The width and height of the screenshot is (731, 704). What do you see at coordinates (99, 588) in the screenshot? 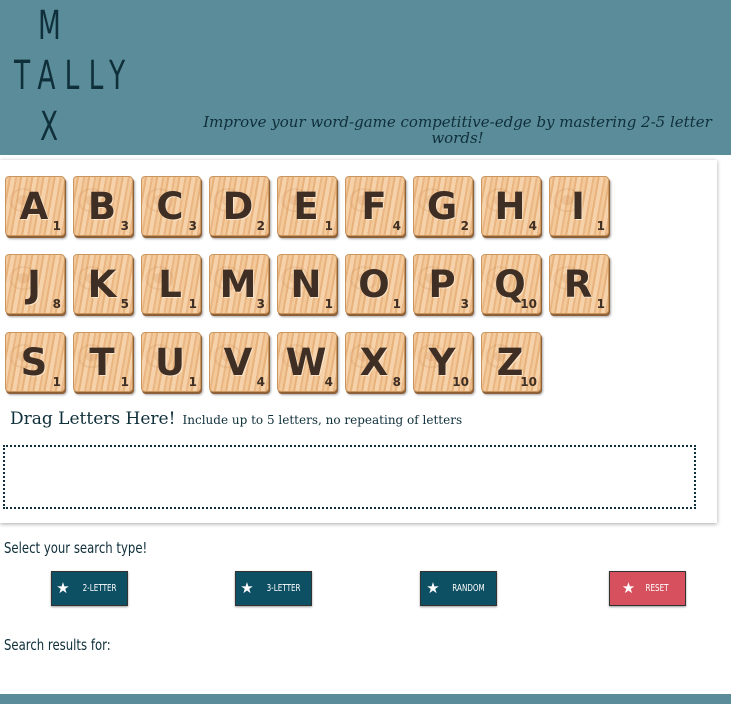
I see `two-letter-button-label: 2-LETTER` at bounding box center [99, 588].